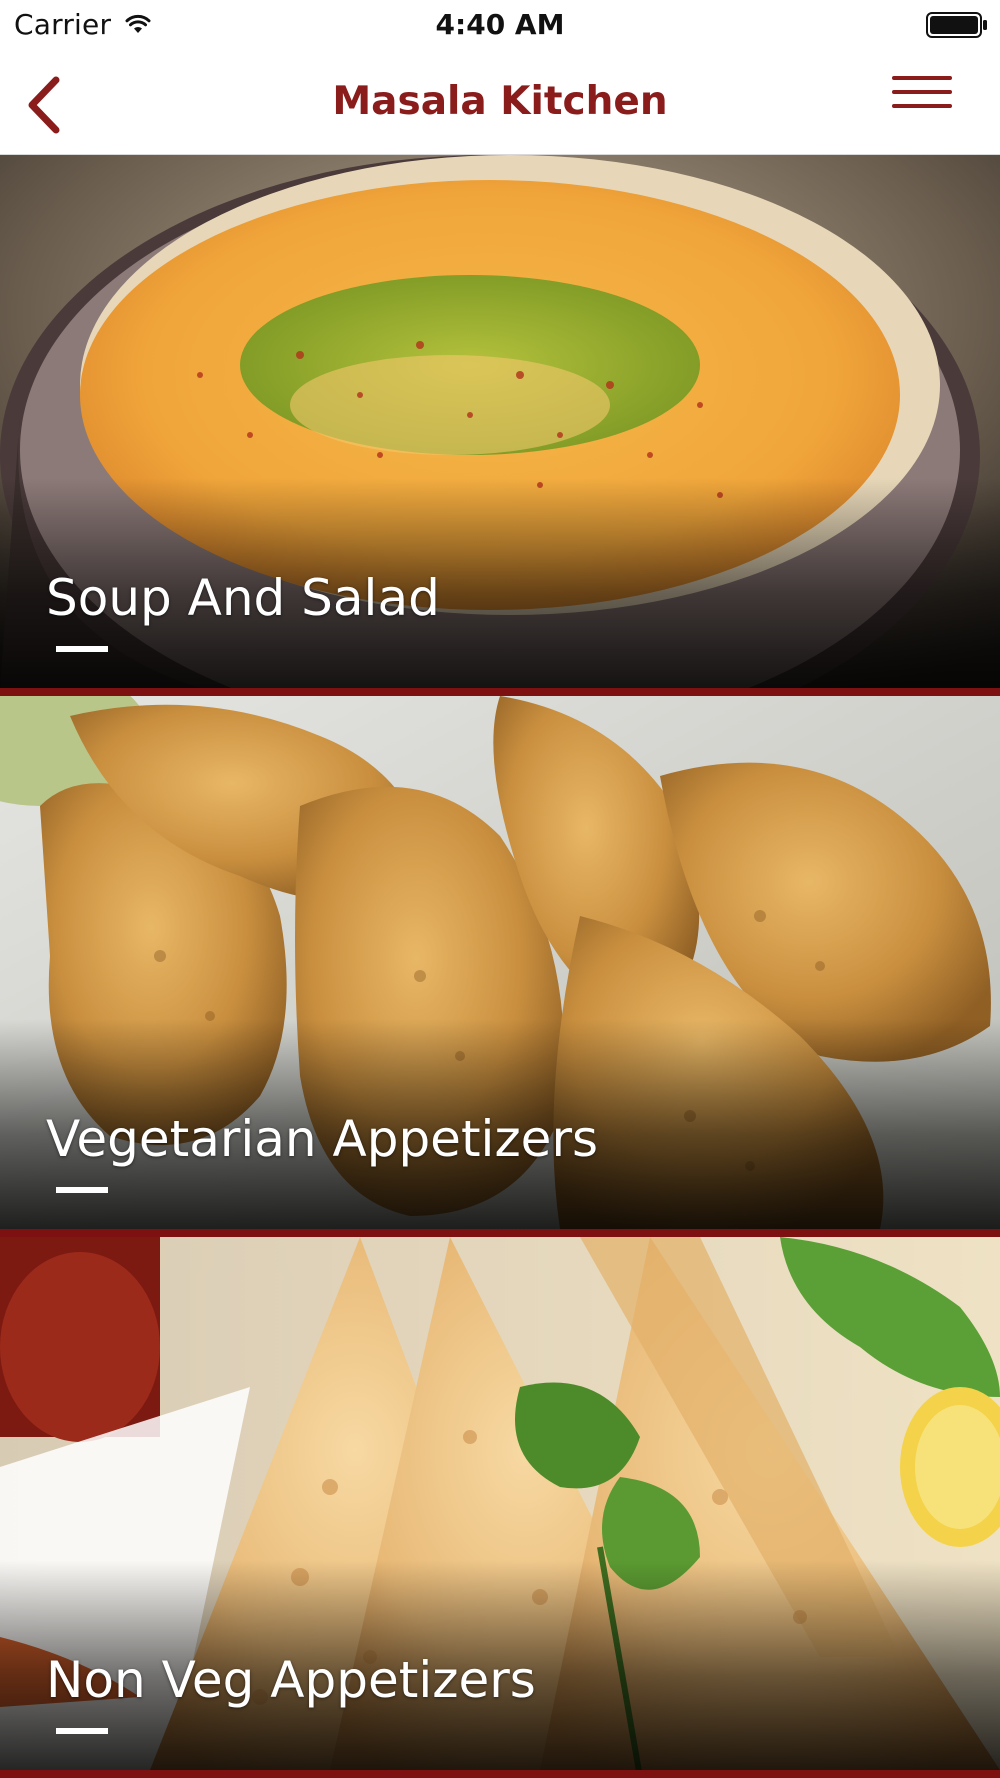 Image resolution: width=1000 pixels, height=1778 pixels. I want to click on status-time: 4:40 AM, so click(500, 24).